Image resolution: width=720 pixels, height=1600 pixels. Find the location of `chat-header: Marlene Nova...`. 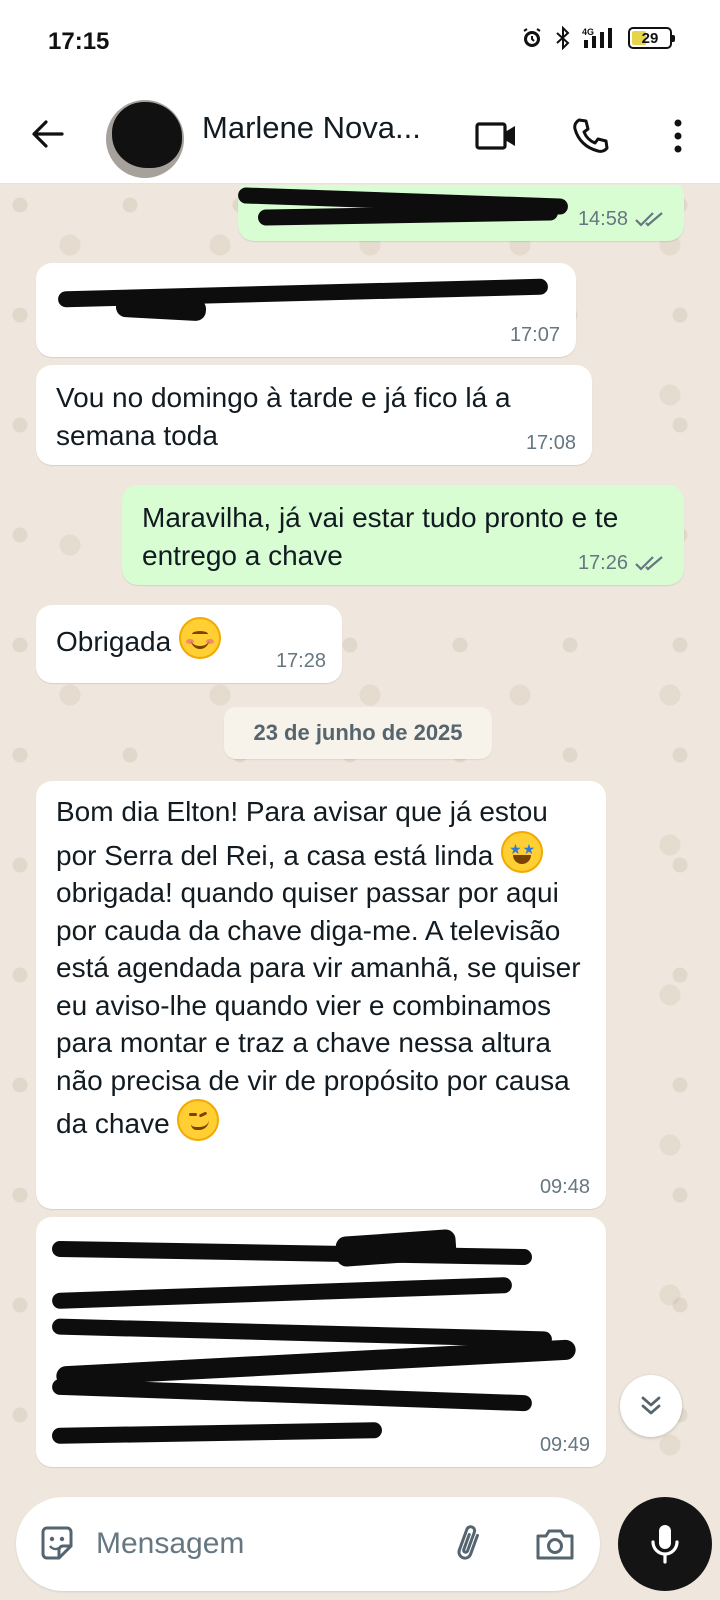

chat-header: Marlene Nova... is located at coordinates (360, 134).